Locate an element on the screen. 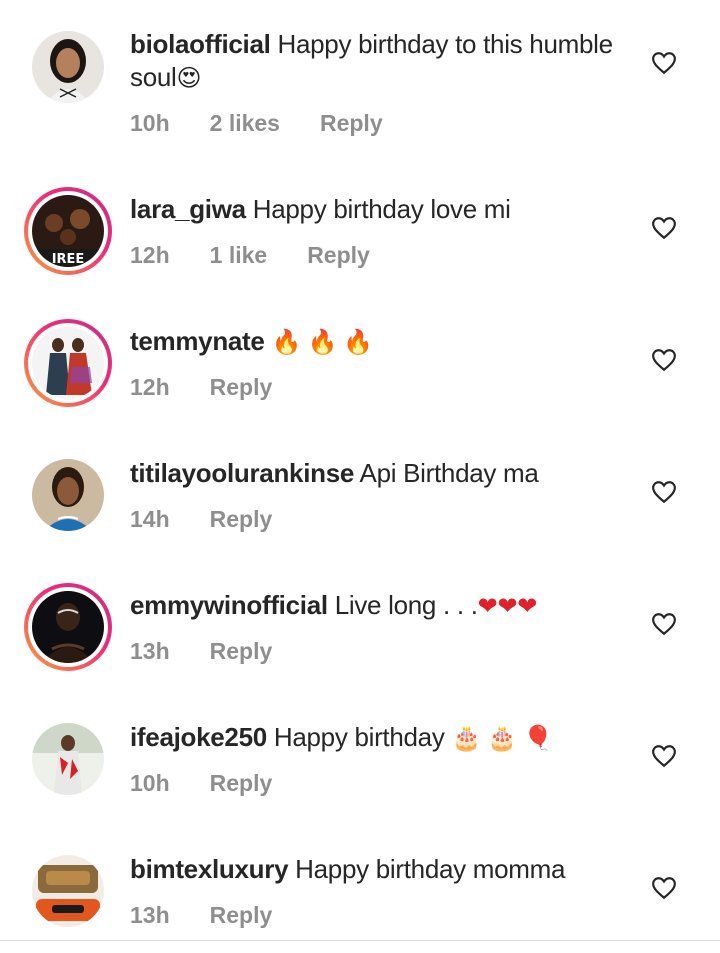 The width and height of the screenshot is (720, 953). comment-username: lara_giwa is located at coordinates (188, 209).